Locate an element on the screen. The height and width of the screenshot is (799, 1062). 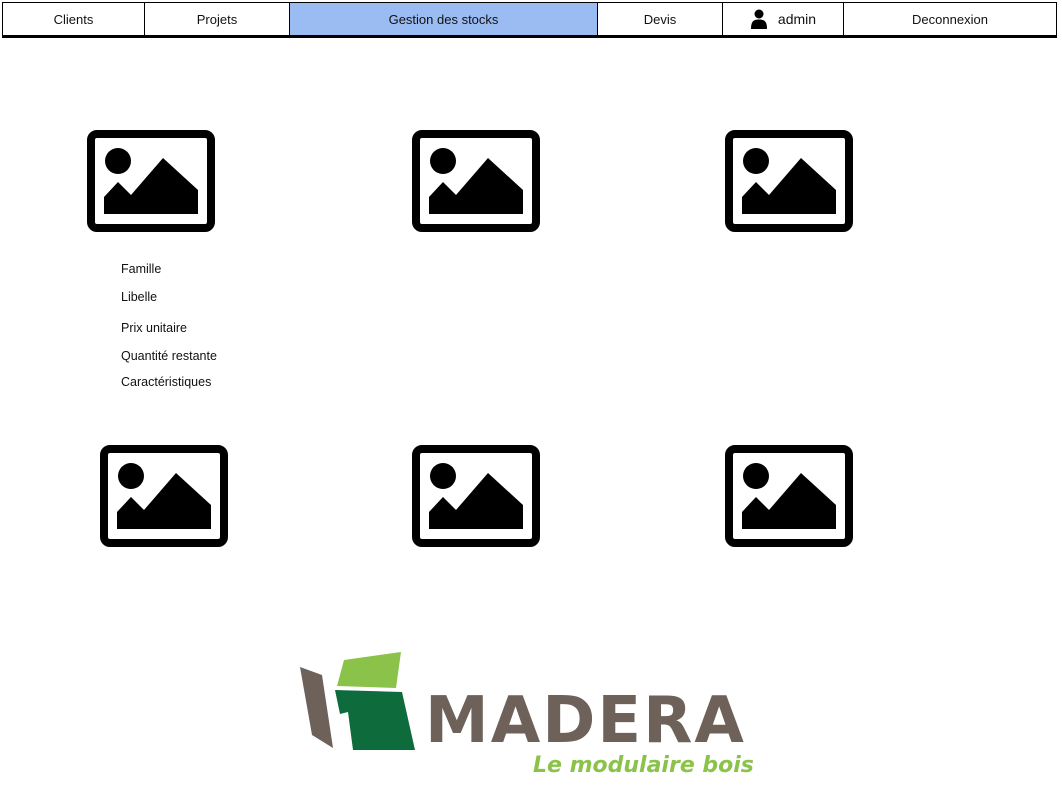
logo-tagline: Le modulaire bois is located at coordinates (643, 765).